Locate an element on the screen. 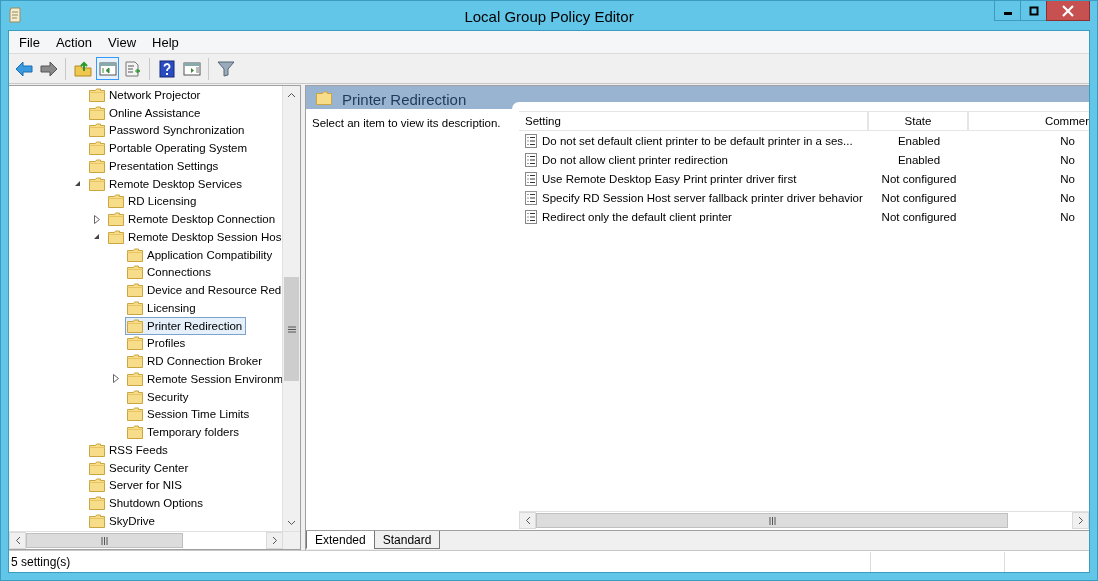 Image resolution: width=1098 pixels, height=581 pixels. view-tab: Standard is located at coordinates (407, 540).